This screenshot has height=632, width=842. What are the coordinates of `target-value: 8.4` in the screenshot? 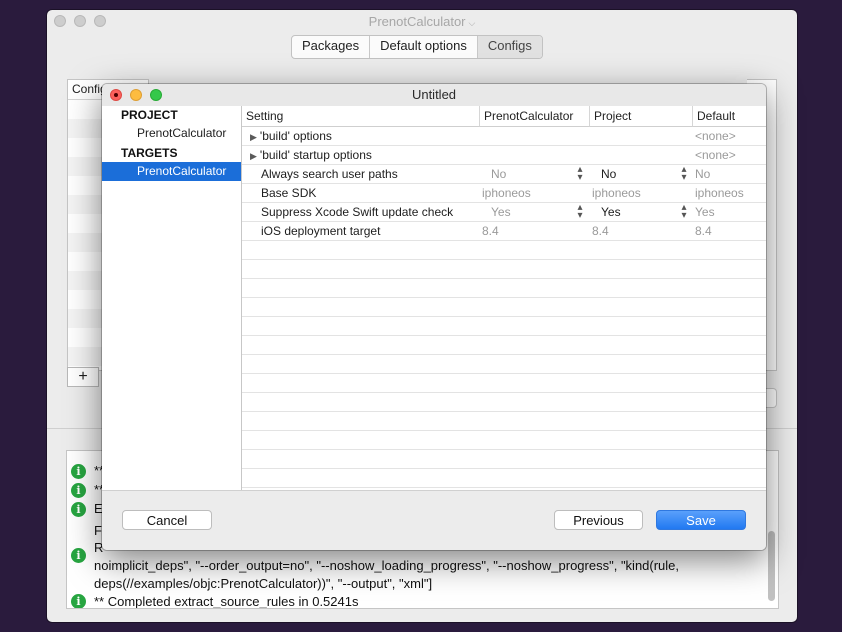 It's located at (490, 231).